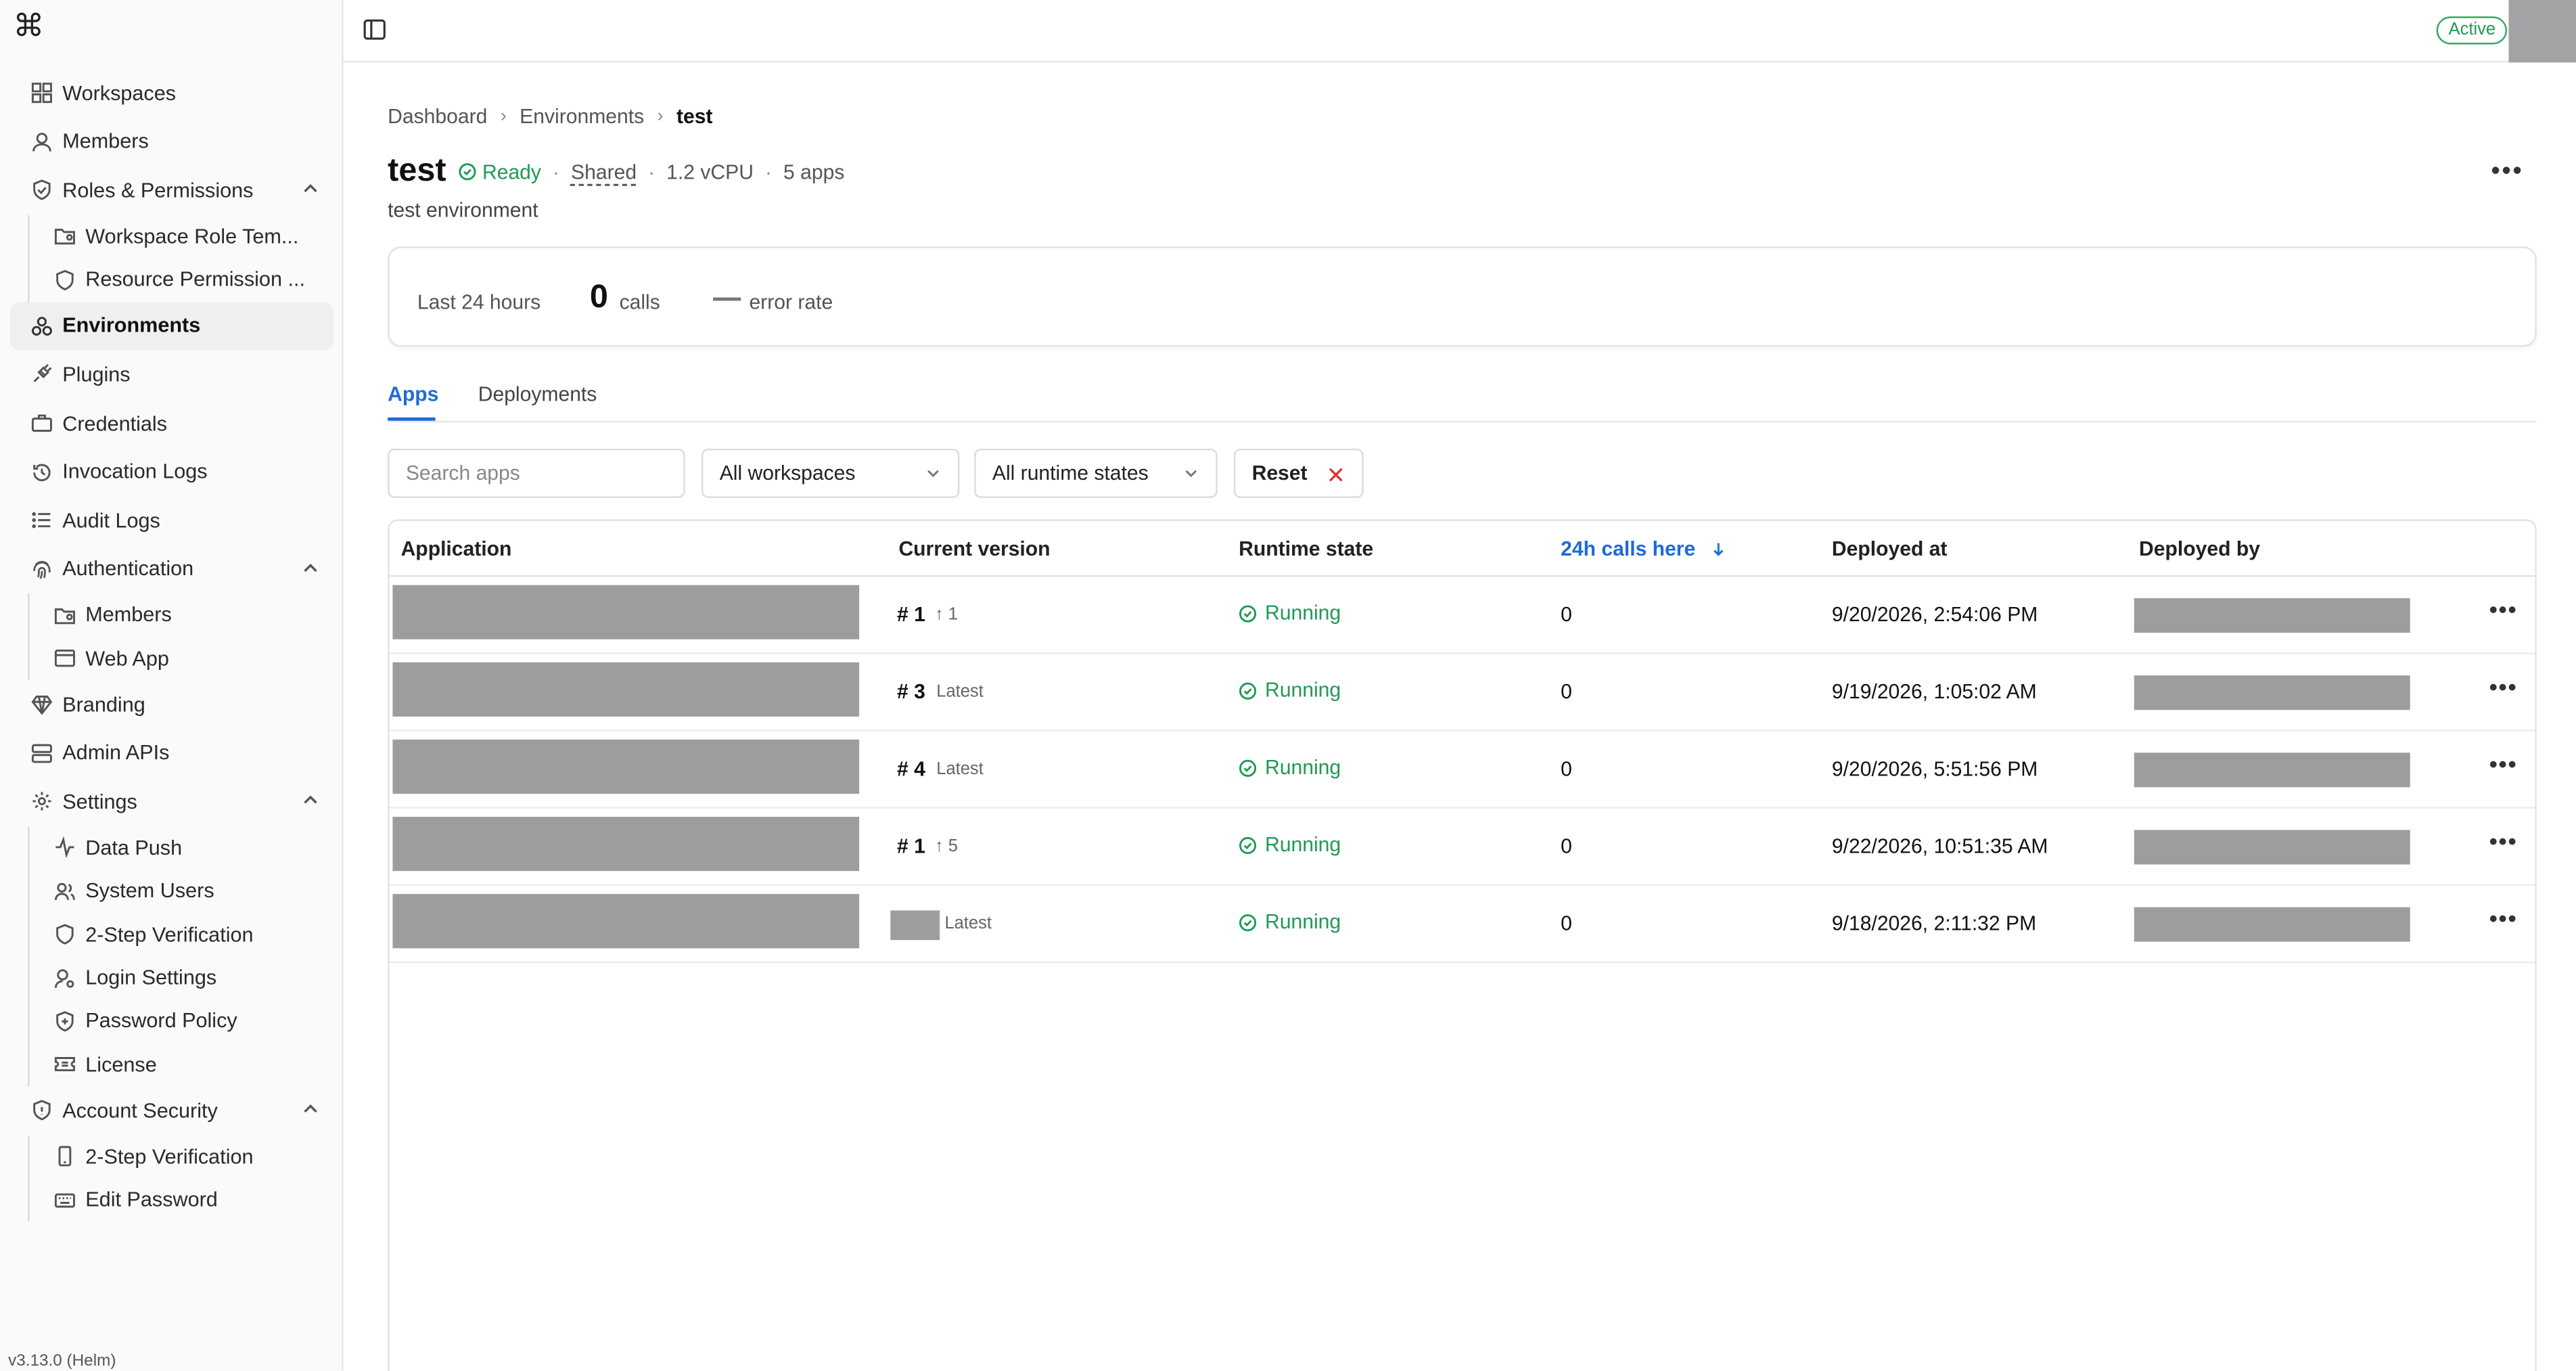 This screenshot has width=2576, height=1371. I want to click on sidebar-item-credentials: Credentials, so click(172, 423).